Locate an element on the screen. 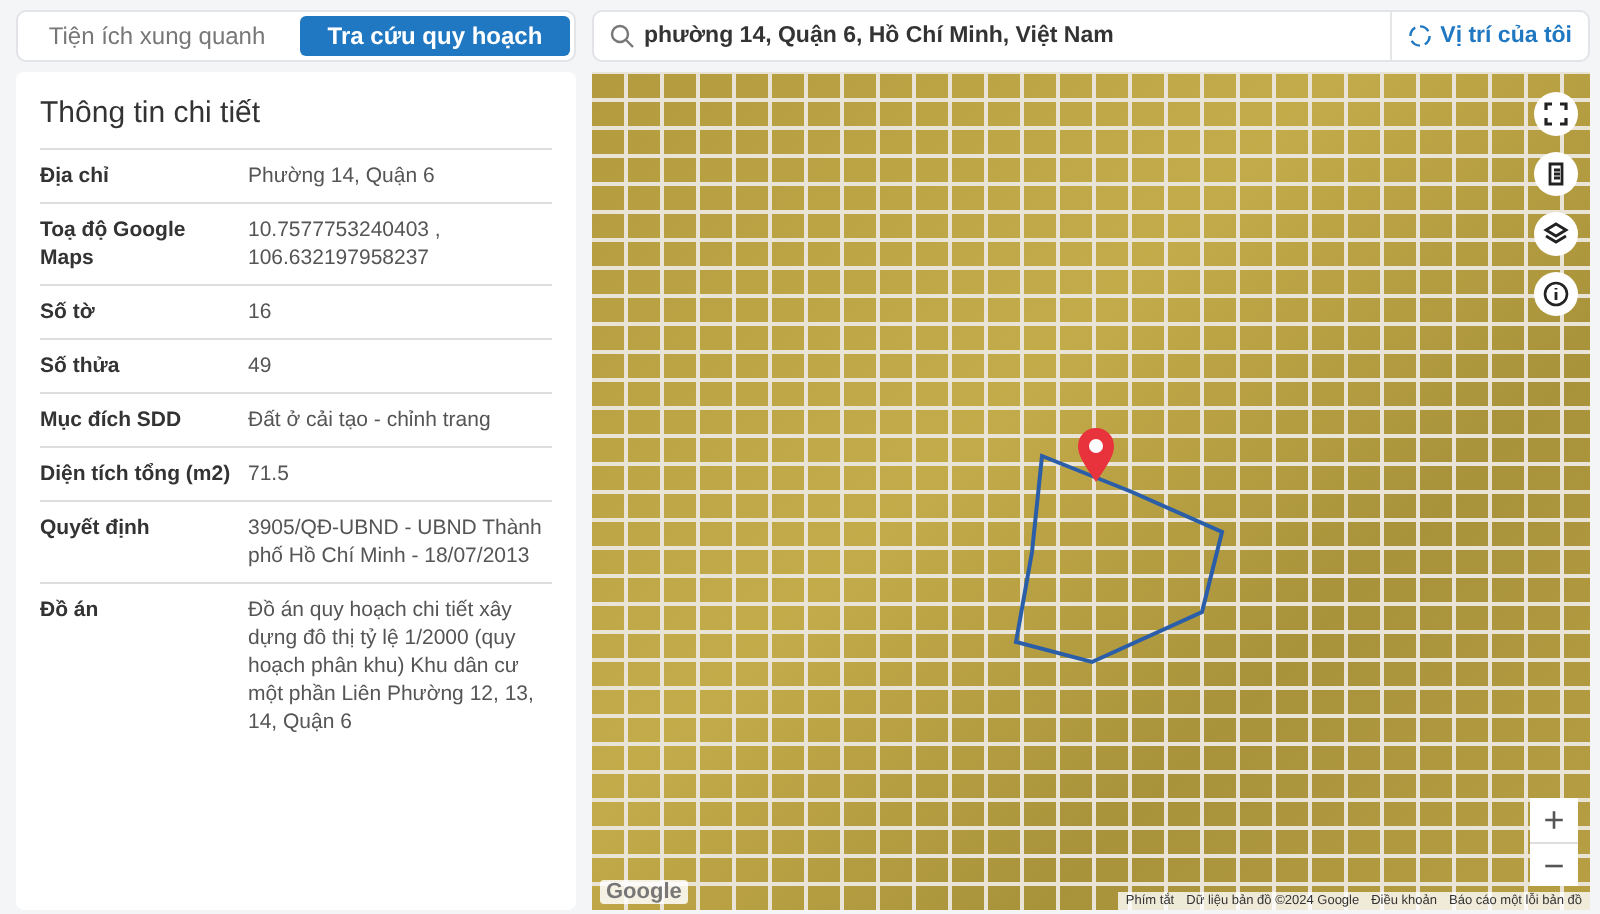  tab: Tiện ích xung quanh is located at coordinates (157, 36).